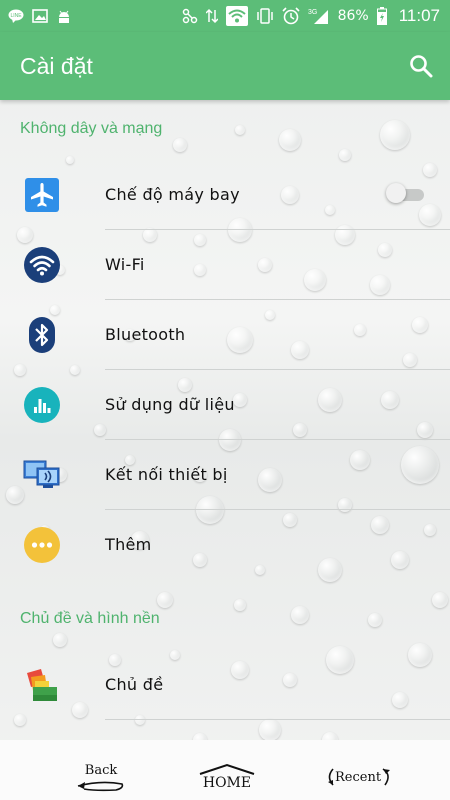 The height and width of the screenshot is (800, 450). Describe the element at coordinates (225, 545) in the screenshot. I see `setting-more: Thêm` at that location.